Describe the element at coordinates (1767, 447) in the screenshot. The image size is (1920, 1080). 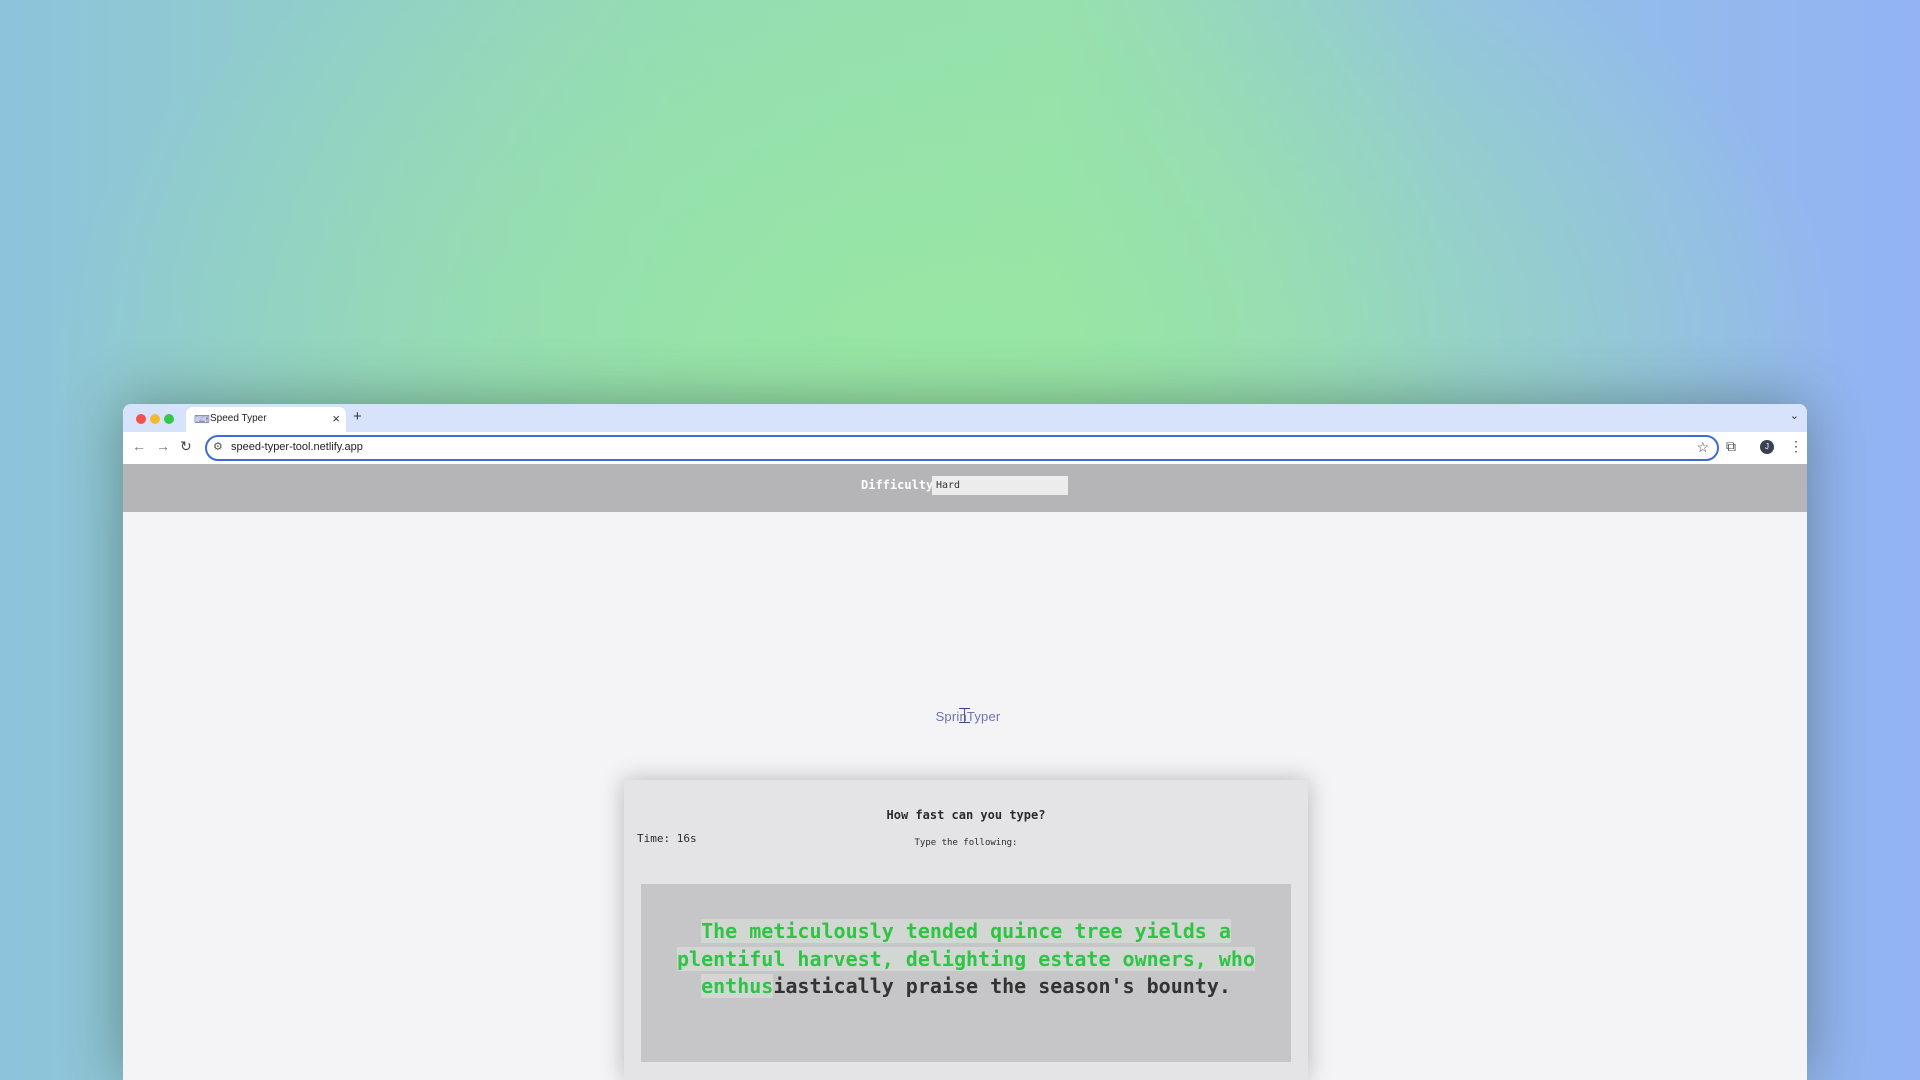
I see `profile-avatar: J` at that location.